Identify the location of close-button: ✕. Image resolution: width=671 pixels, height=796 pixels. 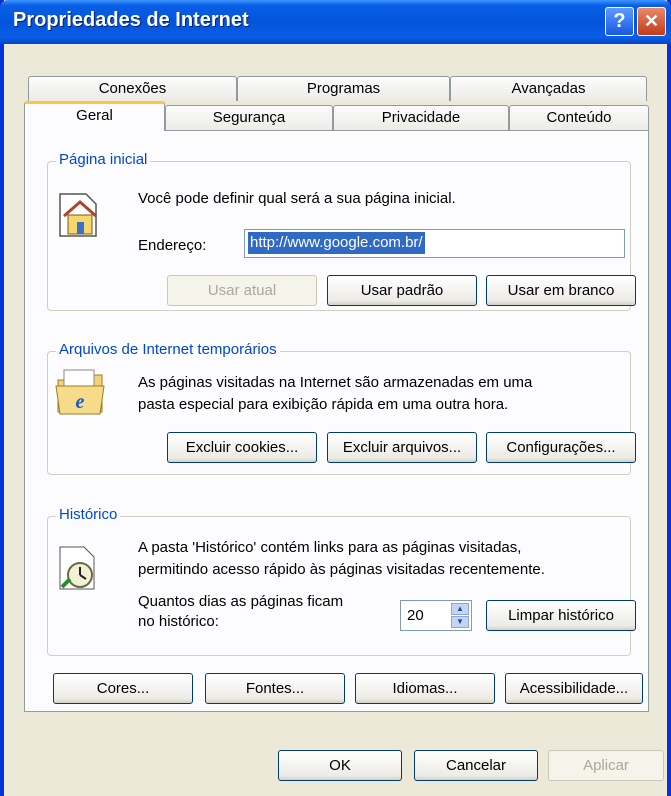
(651, 21).